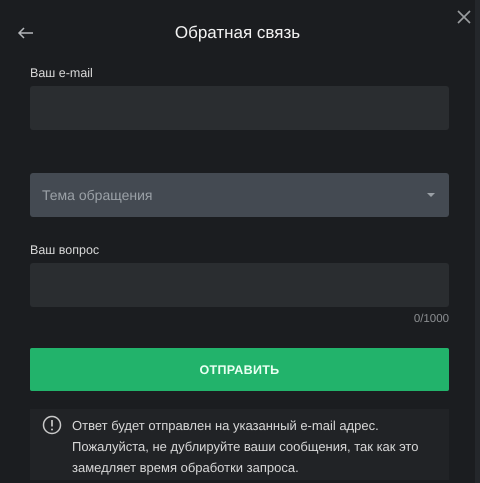 The width and height of the screenshot is (480, 483). What do you see at coordinates (239, 195) in the screenshot?
I see `topic-dropdown: Тема обращения` at bounding box center [239, 195].